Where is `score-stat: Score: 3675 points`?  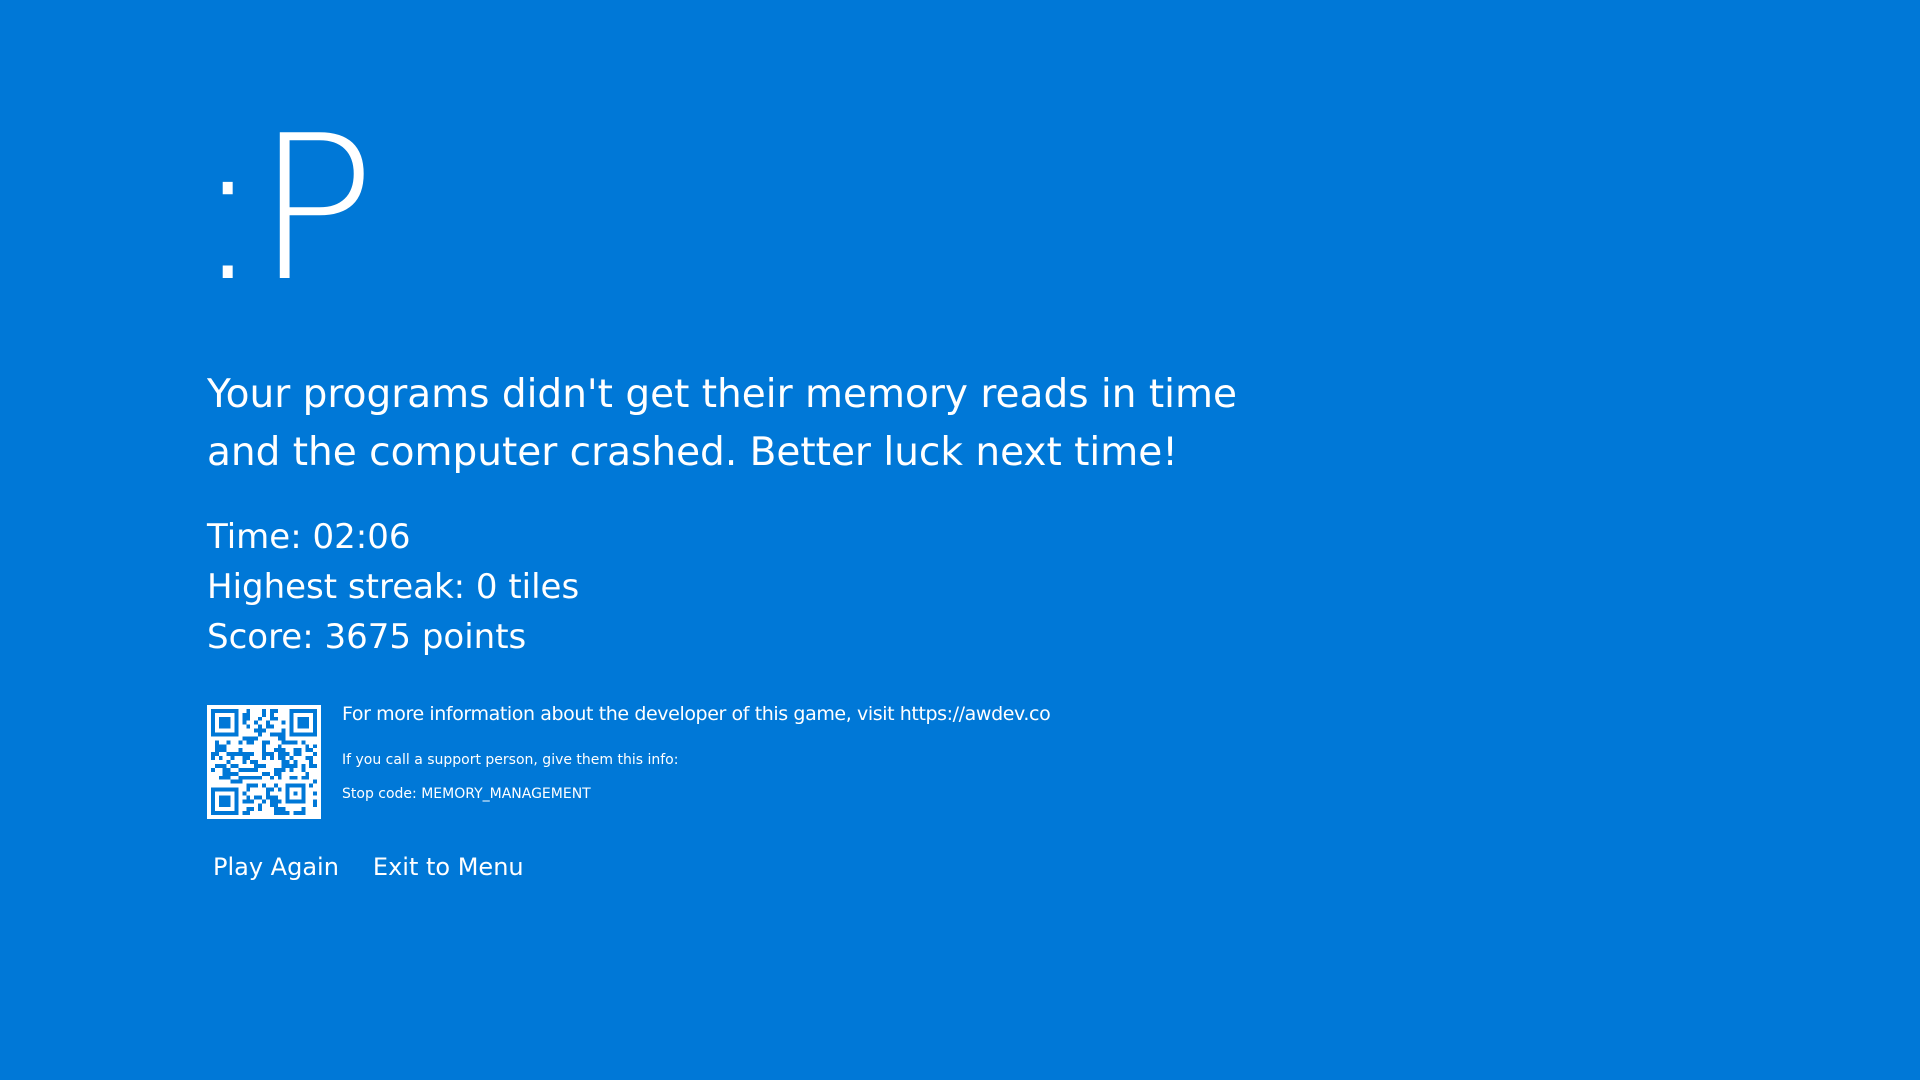 score-stat: Score: 3675 points is located at coordinates (367, 637).